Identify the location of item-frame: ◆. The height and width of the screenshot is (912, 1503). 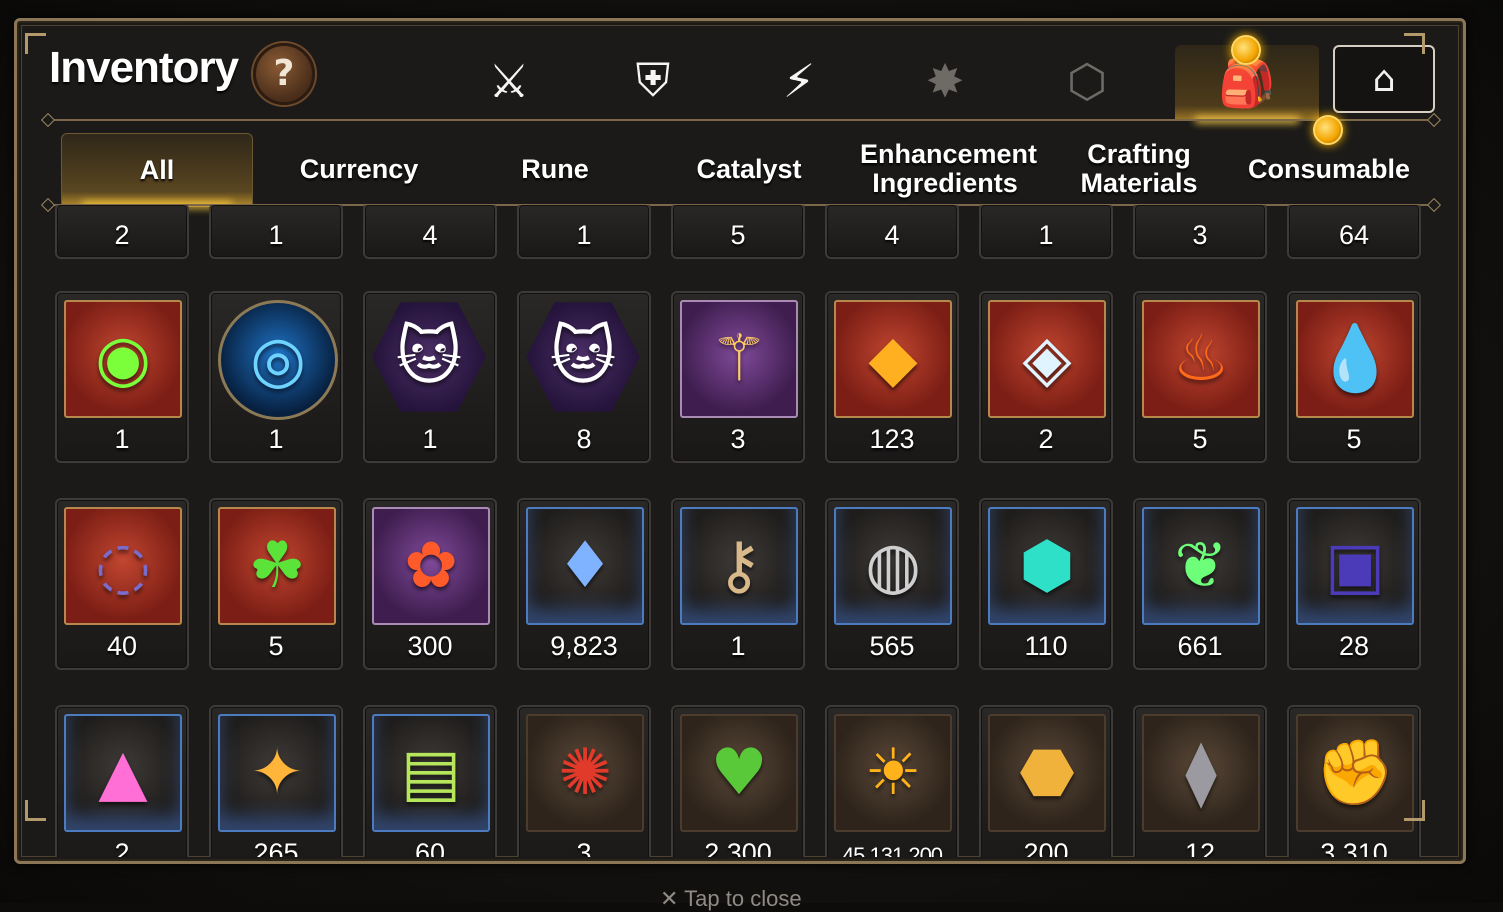
(893, 359).